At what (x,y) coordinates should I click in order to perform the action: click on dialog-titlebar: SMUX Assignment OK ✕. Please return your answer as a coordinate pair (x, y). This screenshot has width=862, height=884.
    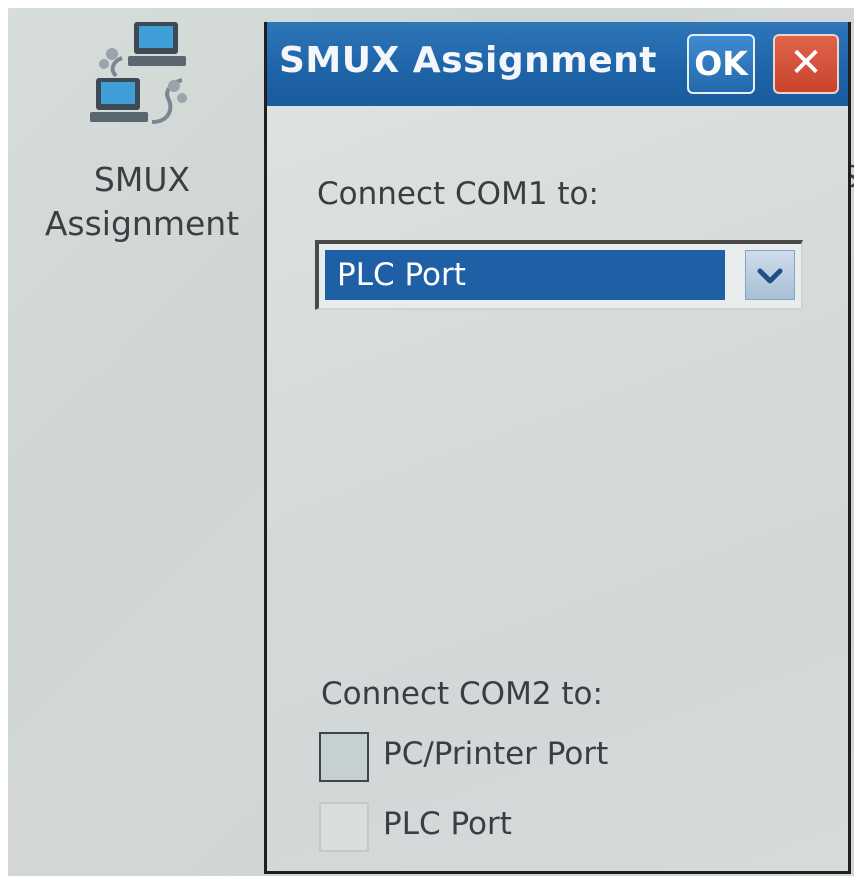
    Looking at the image, I should click on (557, 64).